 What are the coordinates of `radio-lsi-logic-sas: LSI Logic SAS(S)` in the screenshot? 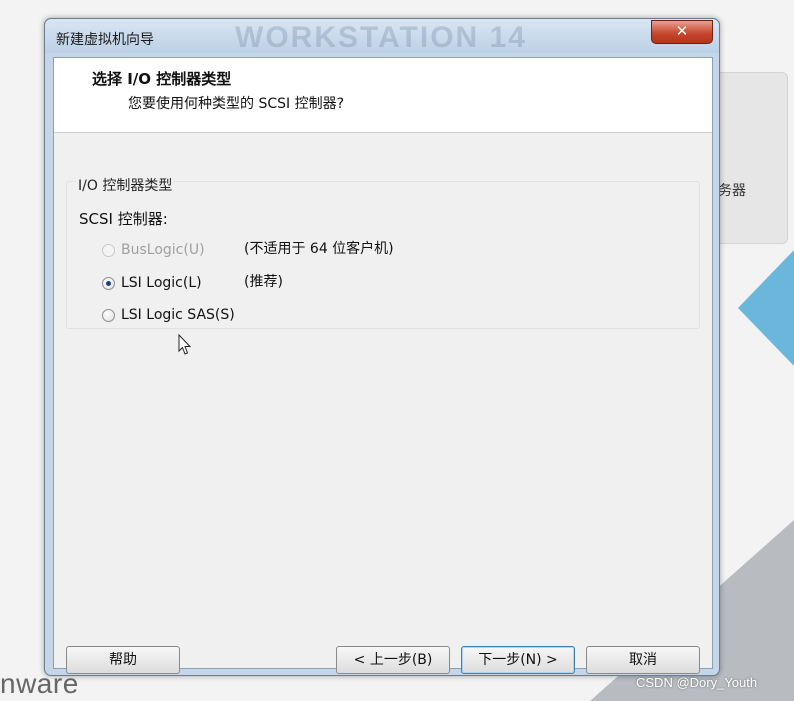 It's located at (168, 315).